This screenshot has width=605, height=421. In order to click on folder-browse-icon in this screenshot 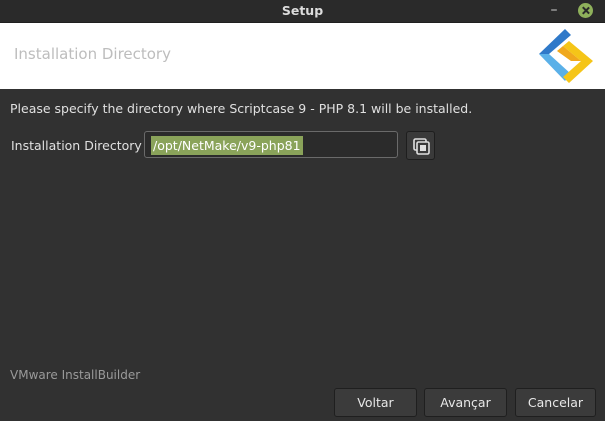, I will do `click(421, 146)`.